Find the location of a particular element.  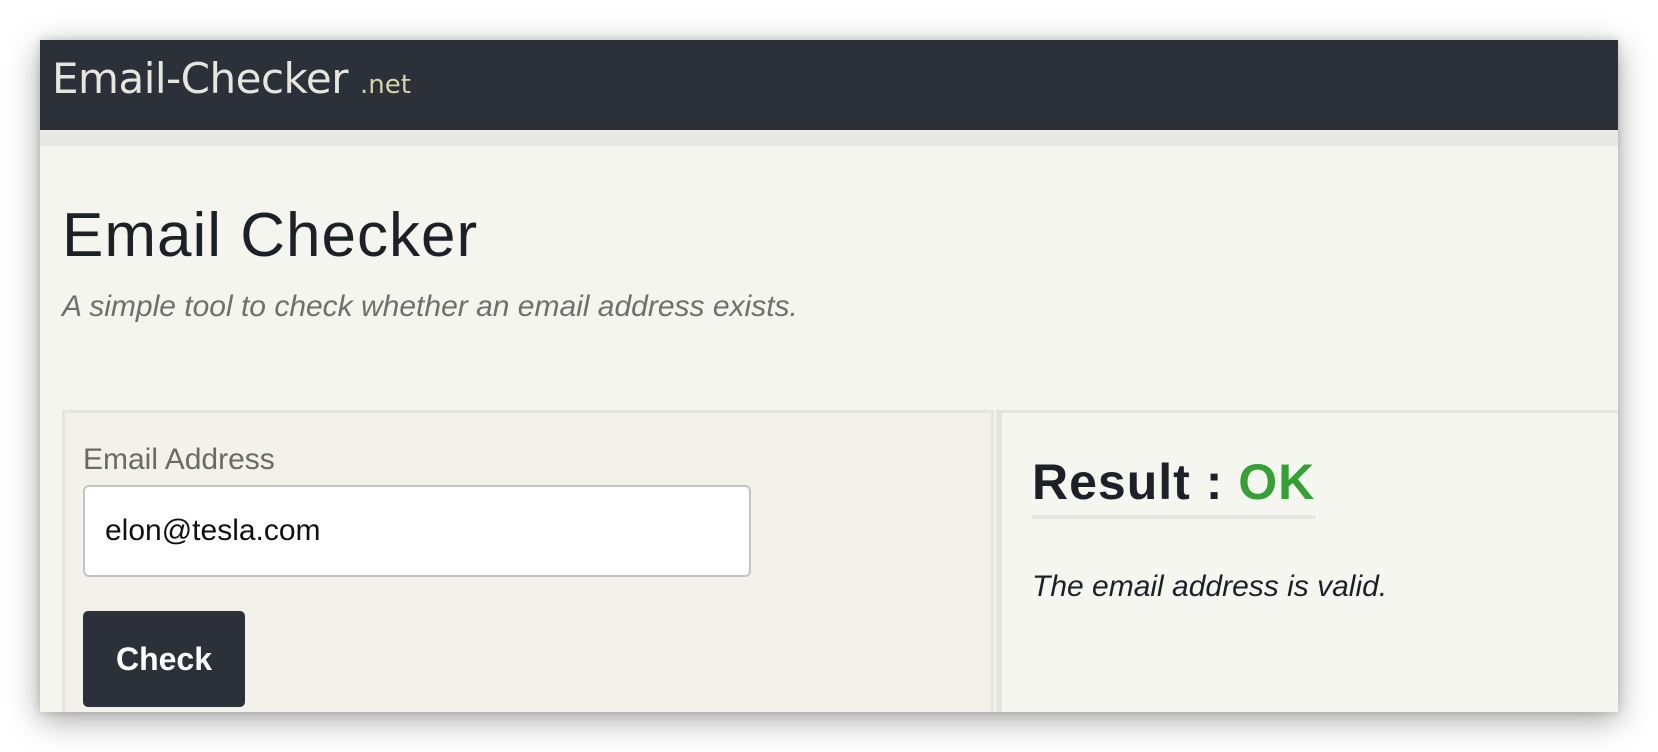

result-heading: Result : OK is located at coordinates (1174, 486).